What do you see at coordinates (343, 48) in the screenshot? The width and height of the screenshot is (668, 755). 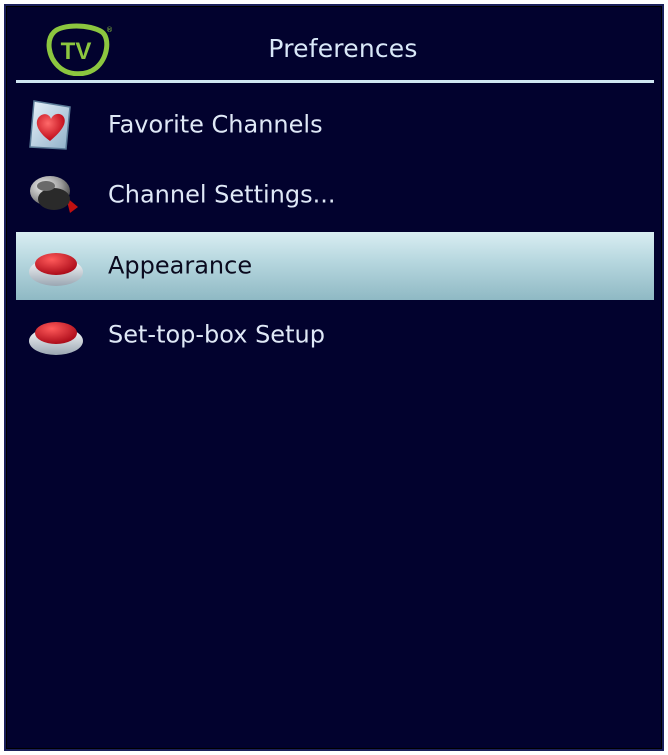 I see `page-title: Preferences` at bounding box center [343, 48].